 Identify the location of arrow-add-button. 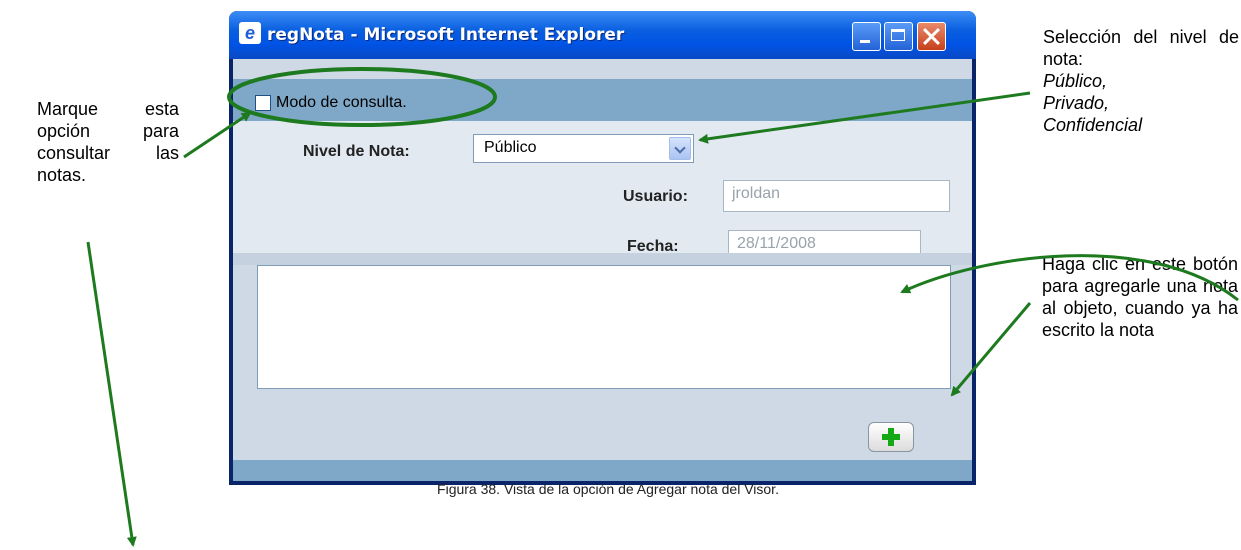
(991, 349).